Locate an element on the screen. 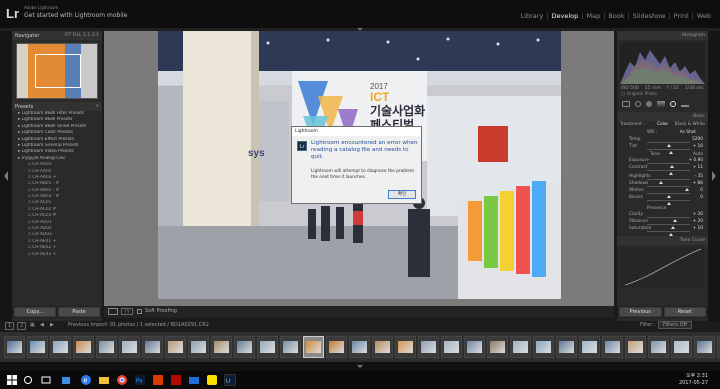  chrome-icon is located at coordinates (122, 380).